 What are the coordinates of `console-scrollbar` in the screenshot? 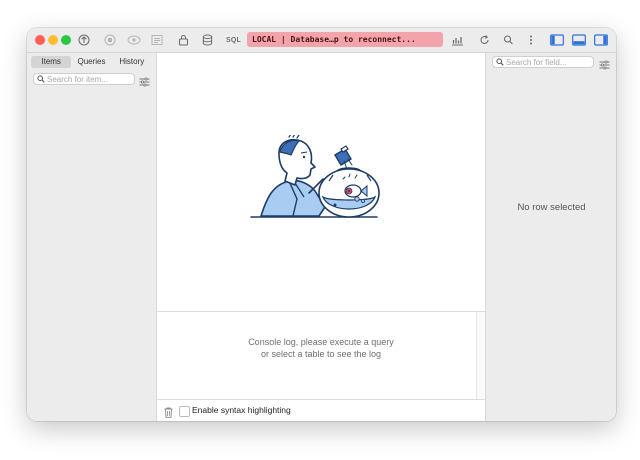 It's located at (480, 356).